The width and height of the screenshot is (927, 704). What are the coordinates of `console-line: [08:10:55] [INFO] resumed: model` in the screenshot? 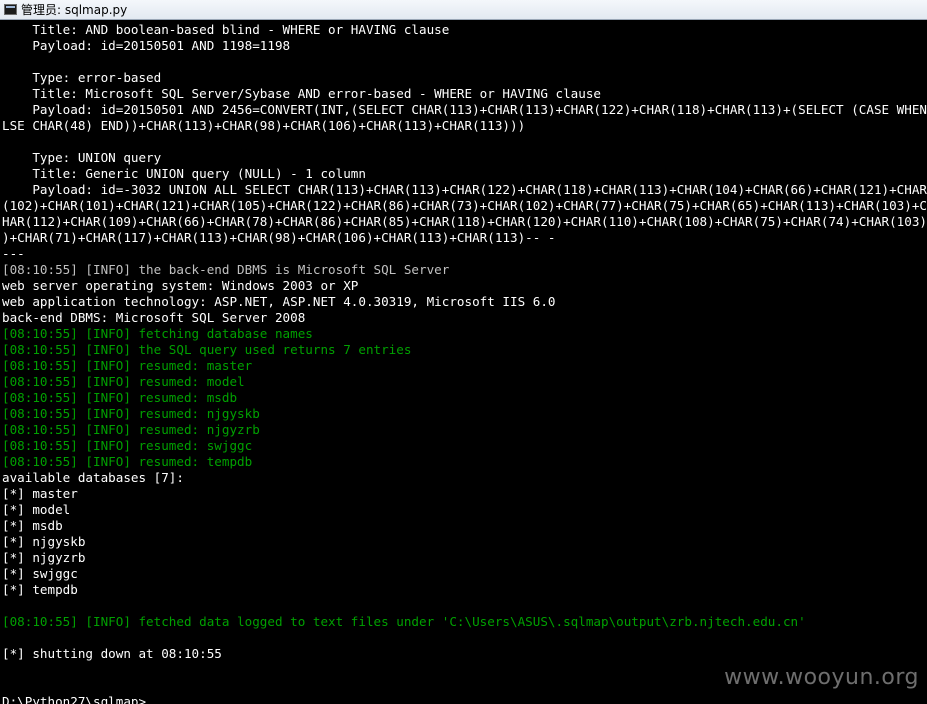 It's located at (123, 381).